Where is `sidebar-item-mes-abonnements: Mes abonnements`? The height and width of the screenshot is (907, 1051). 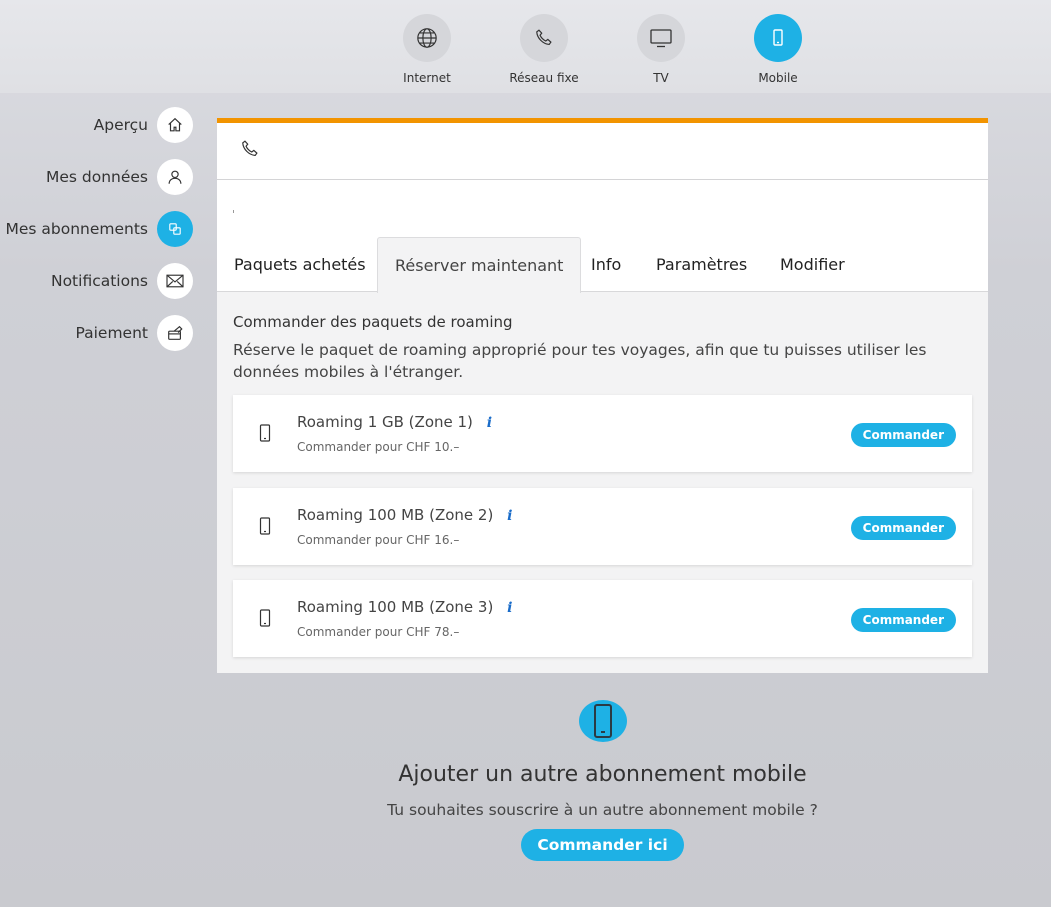 sidebar-item-mes-abonnements: Mes abonnements is located at coordinates (99, 229).